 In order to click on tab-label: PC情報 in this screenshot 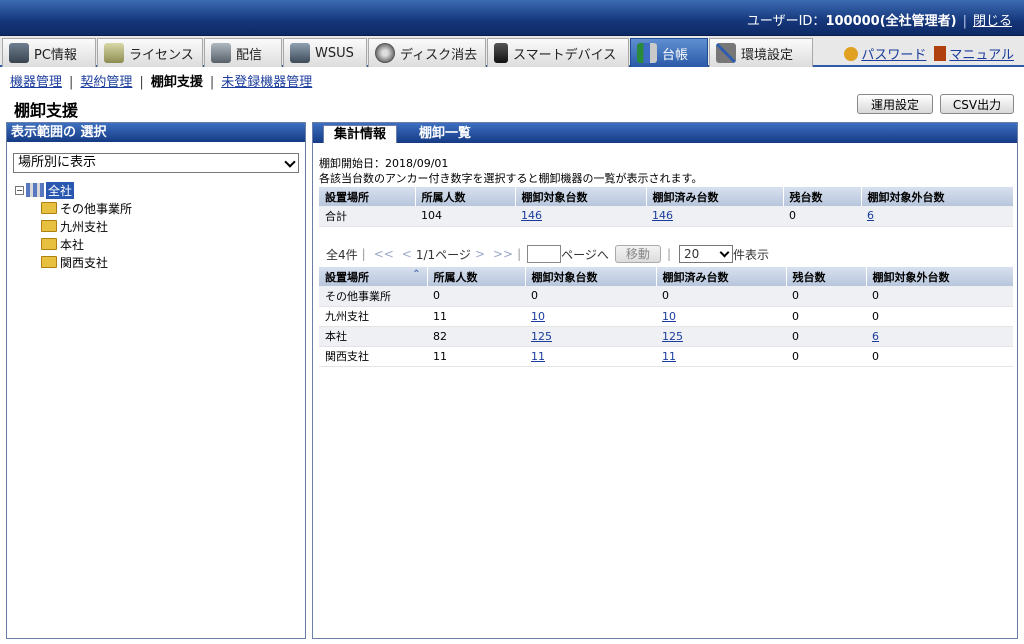, I will do `click(55, 55)`.